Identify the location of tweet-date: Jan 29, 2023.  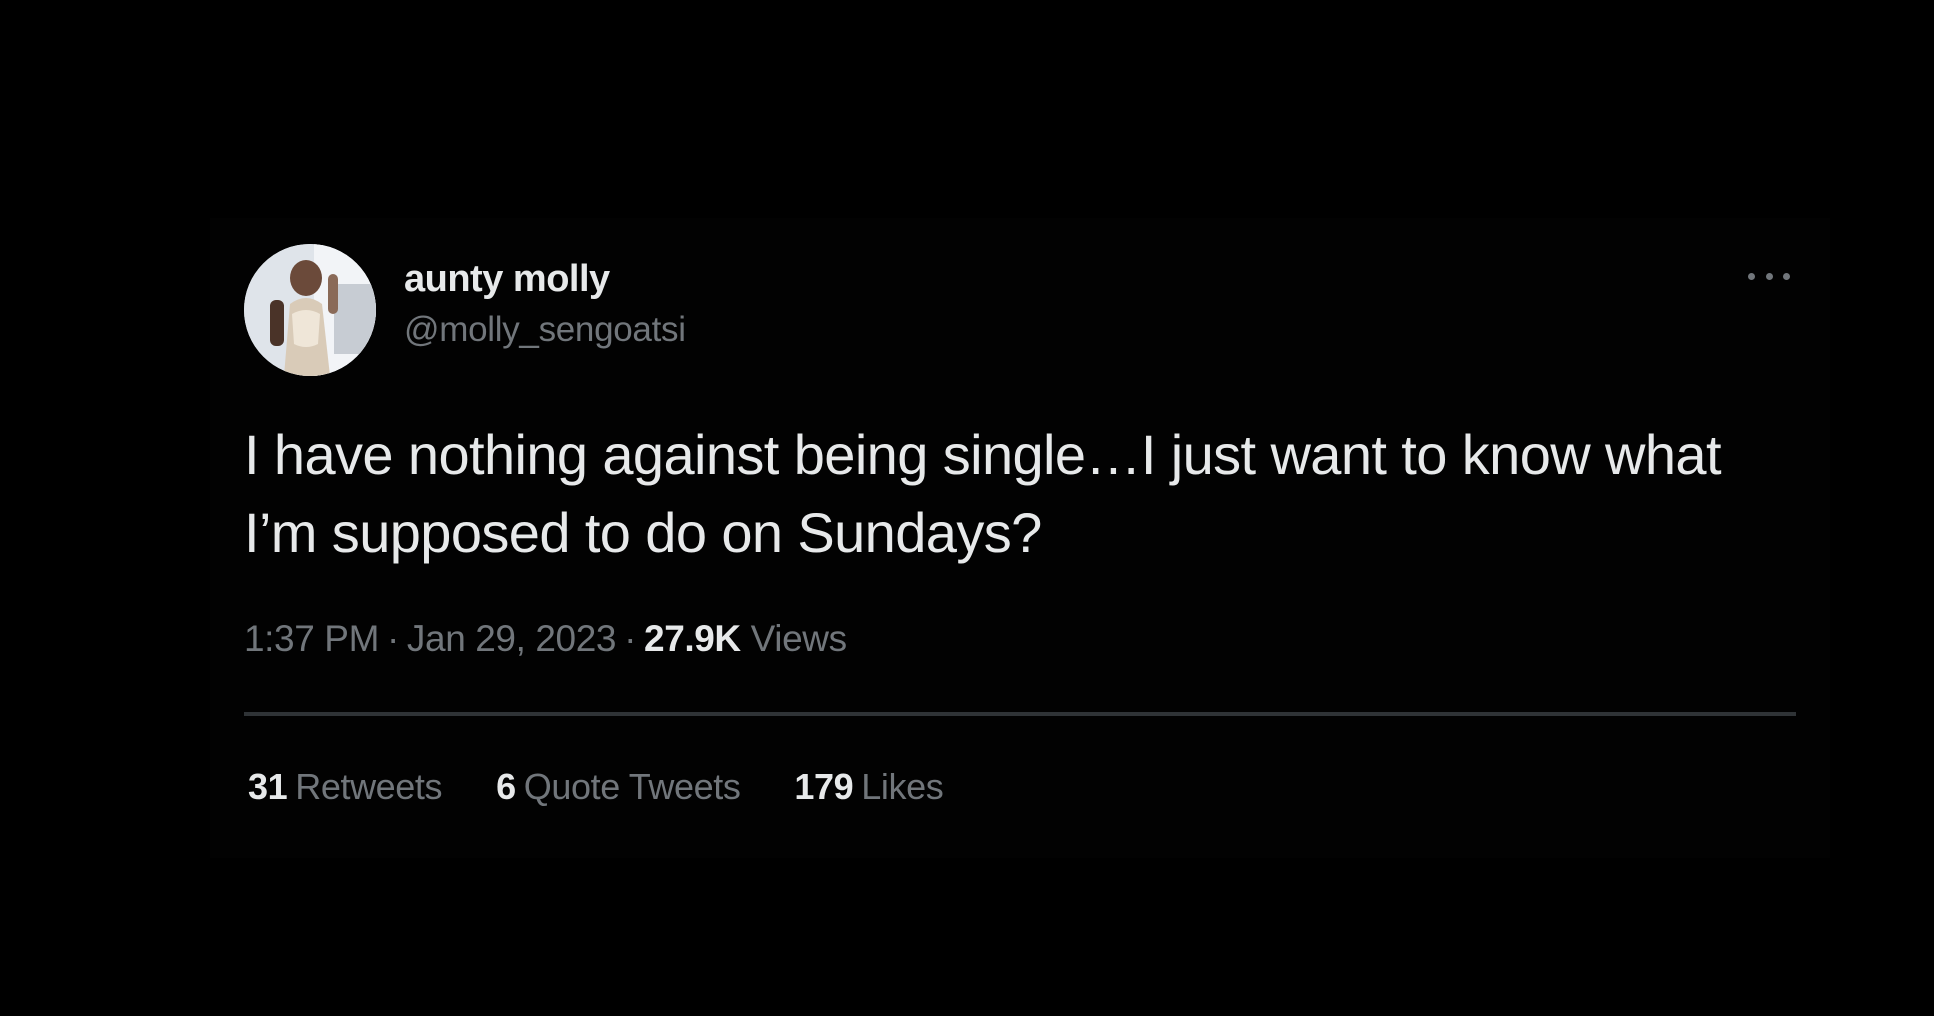
(512, 638).